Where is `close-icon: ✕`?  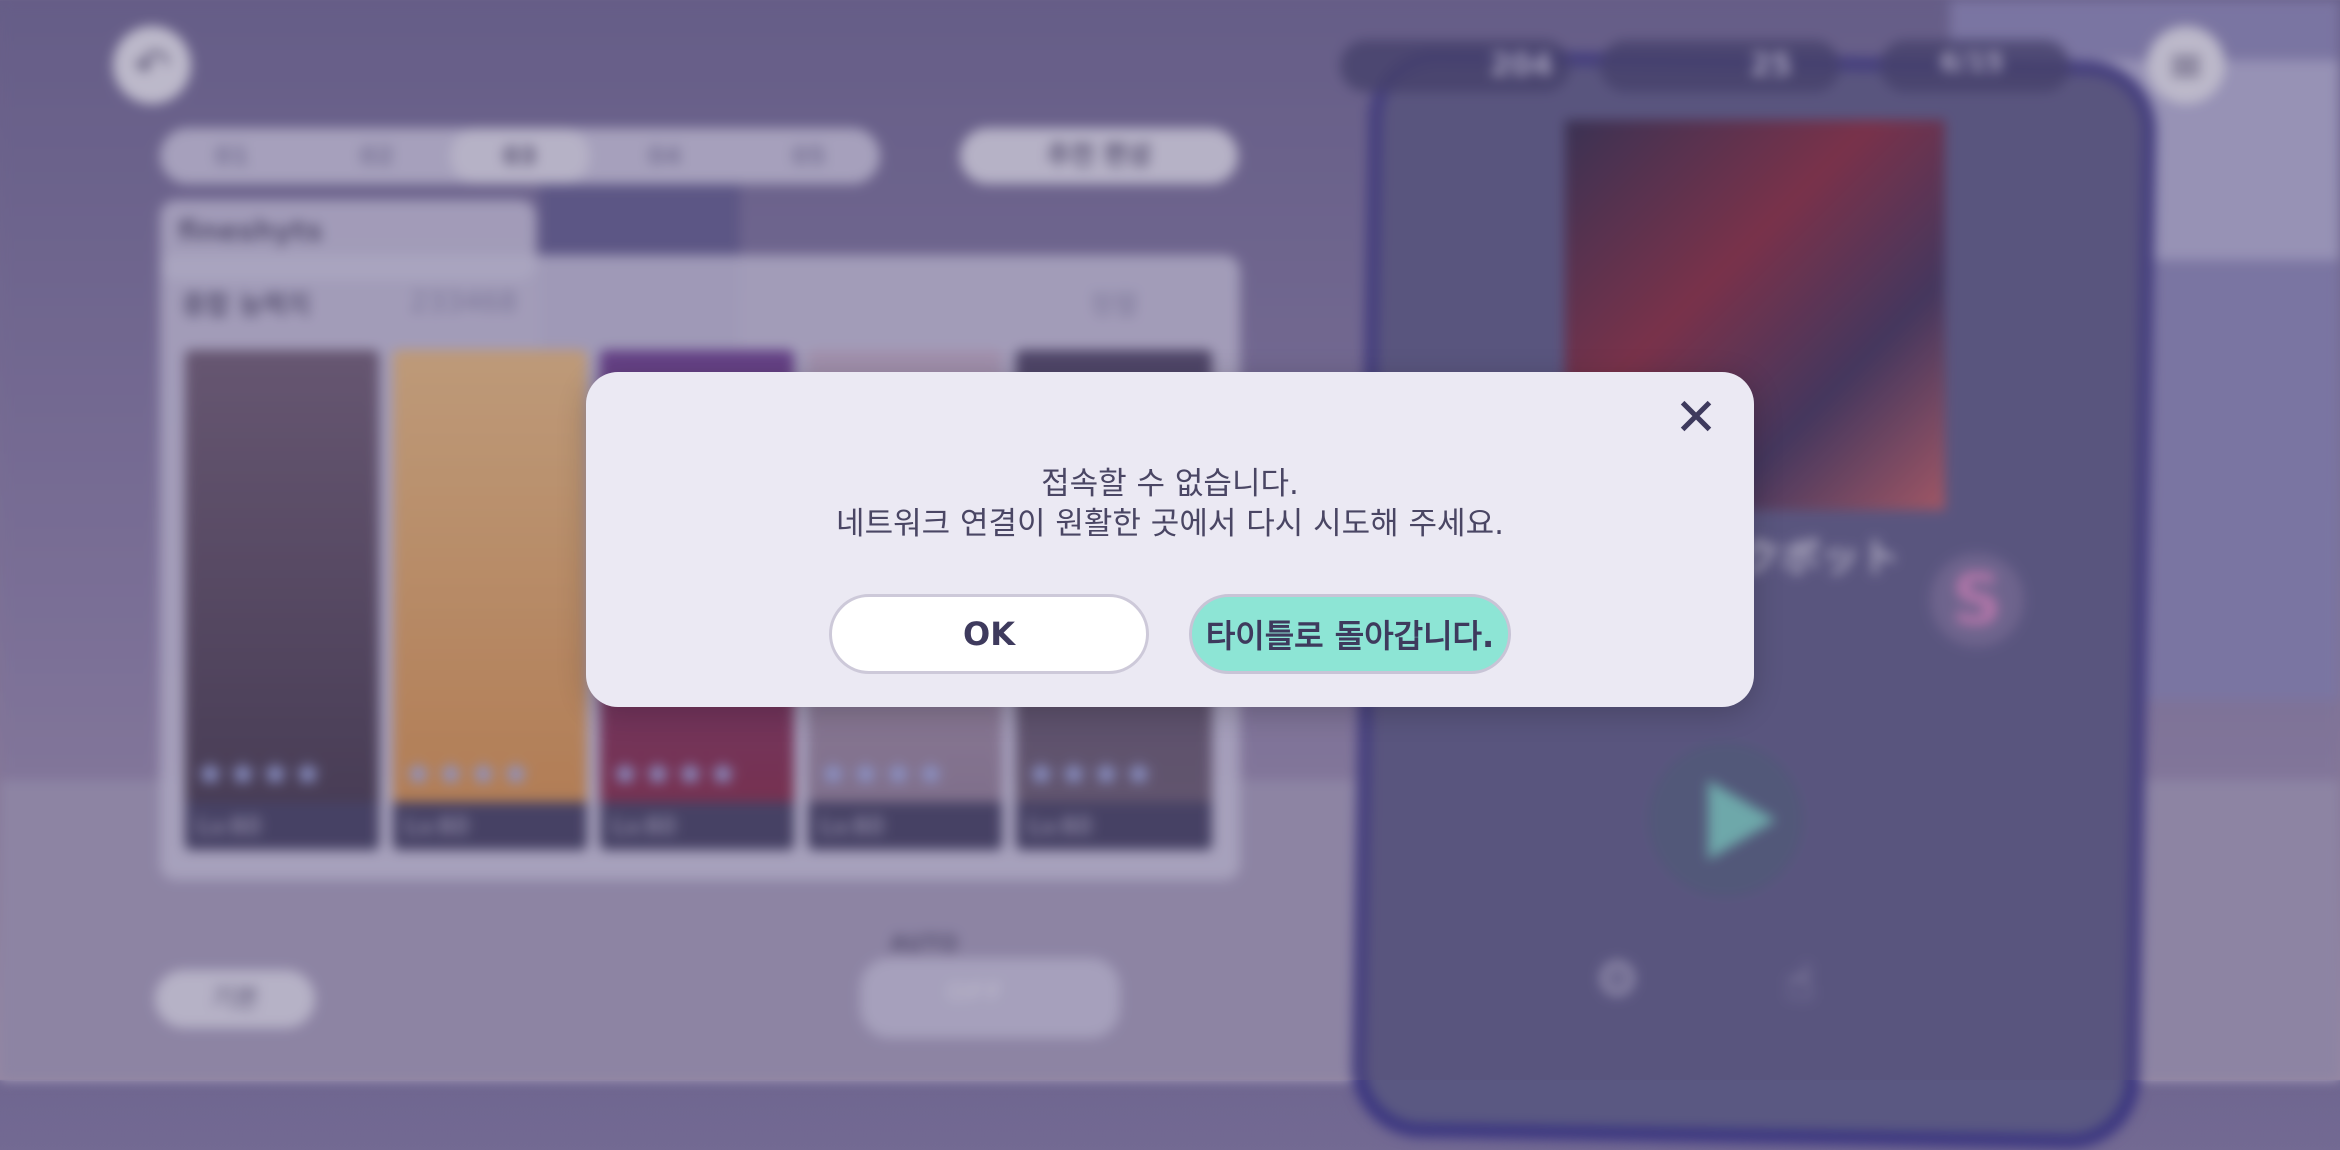 close-icon: ✕ is located at coordinates (1696, 418).